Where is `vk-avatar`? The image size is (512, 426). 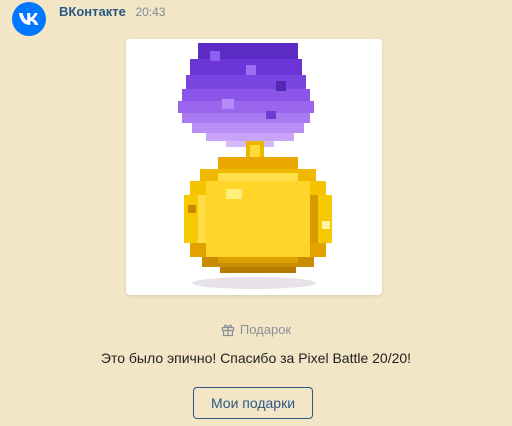
vk-avatar is located at coordinates (29, 19).